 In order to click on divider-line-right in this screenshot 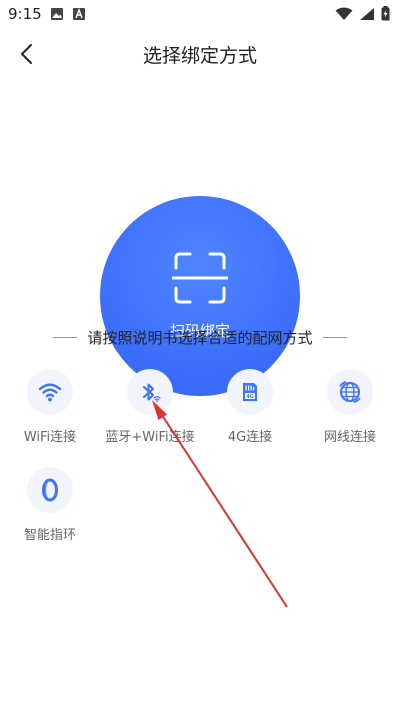, I will do `click(334, 337)`.